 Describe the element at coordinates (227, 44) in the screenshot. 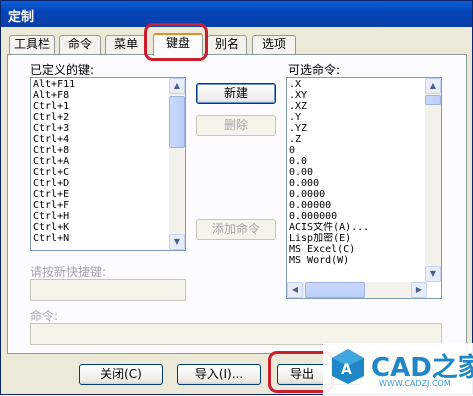

I see `tab-aliases: 别名` at that location.